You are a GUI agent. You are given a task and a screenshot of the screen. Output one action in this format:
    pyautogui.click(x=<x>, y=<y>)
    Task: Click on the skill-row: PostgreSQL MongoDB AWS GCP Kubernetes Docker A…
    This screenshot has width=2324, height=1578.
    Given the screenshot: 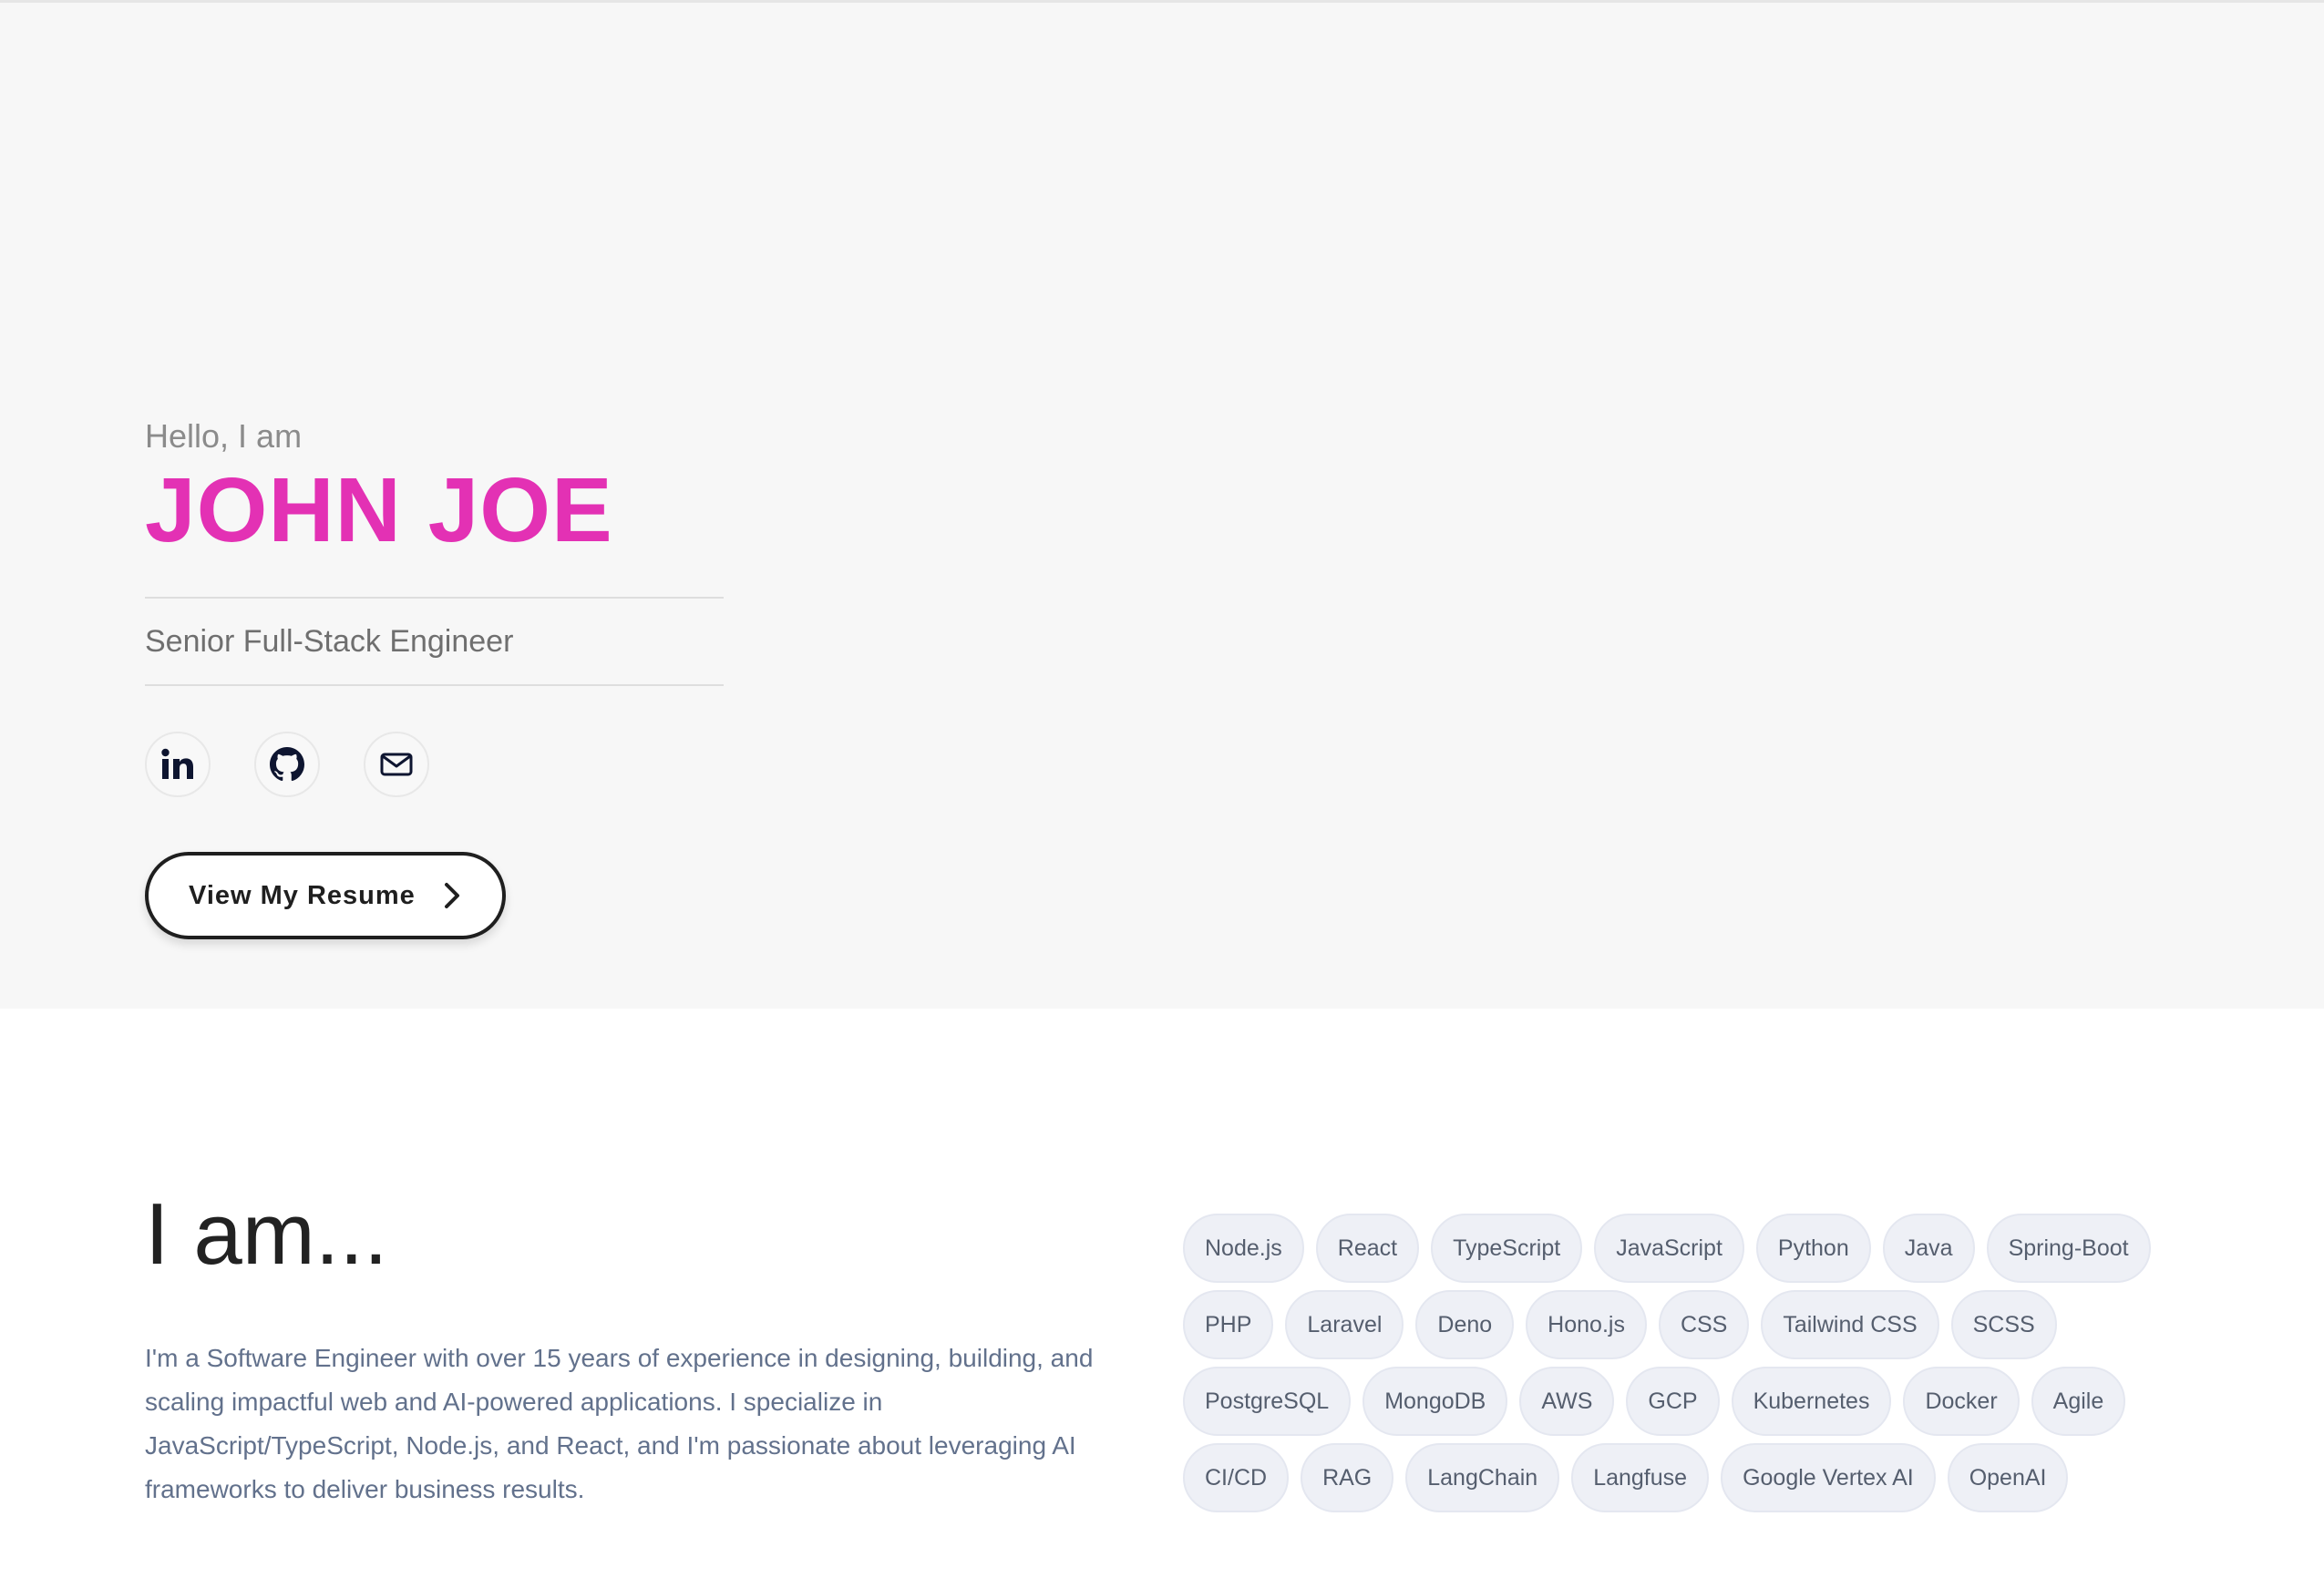 What is the action you would take?
    pyautogui.click(x=1666, y=1401)
    